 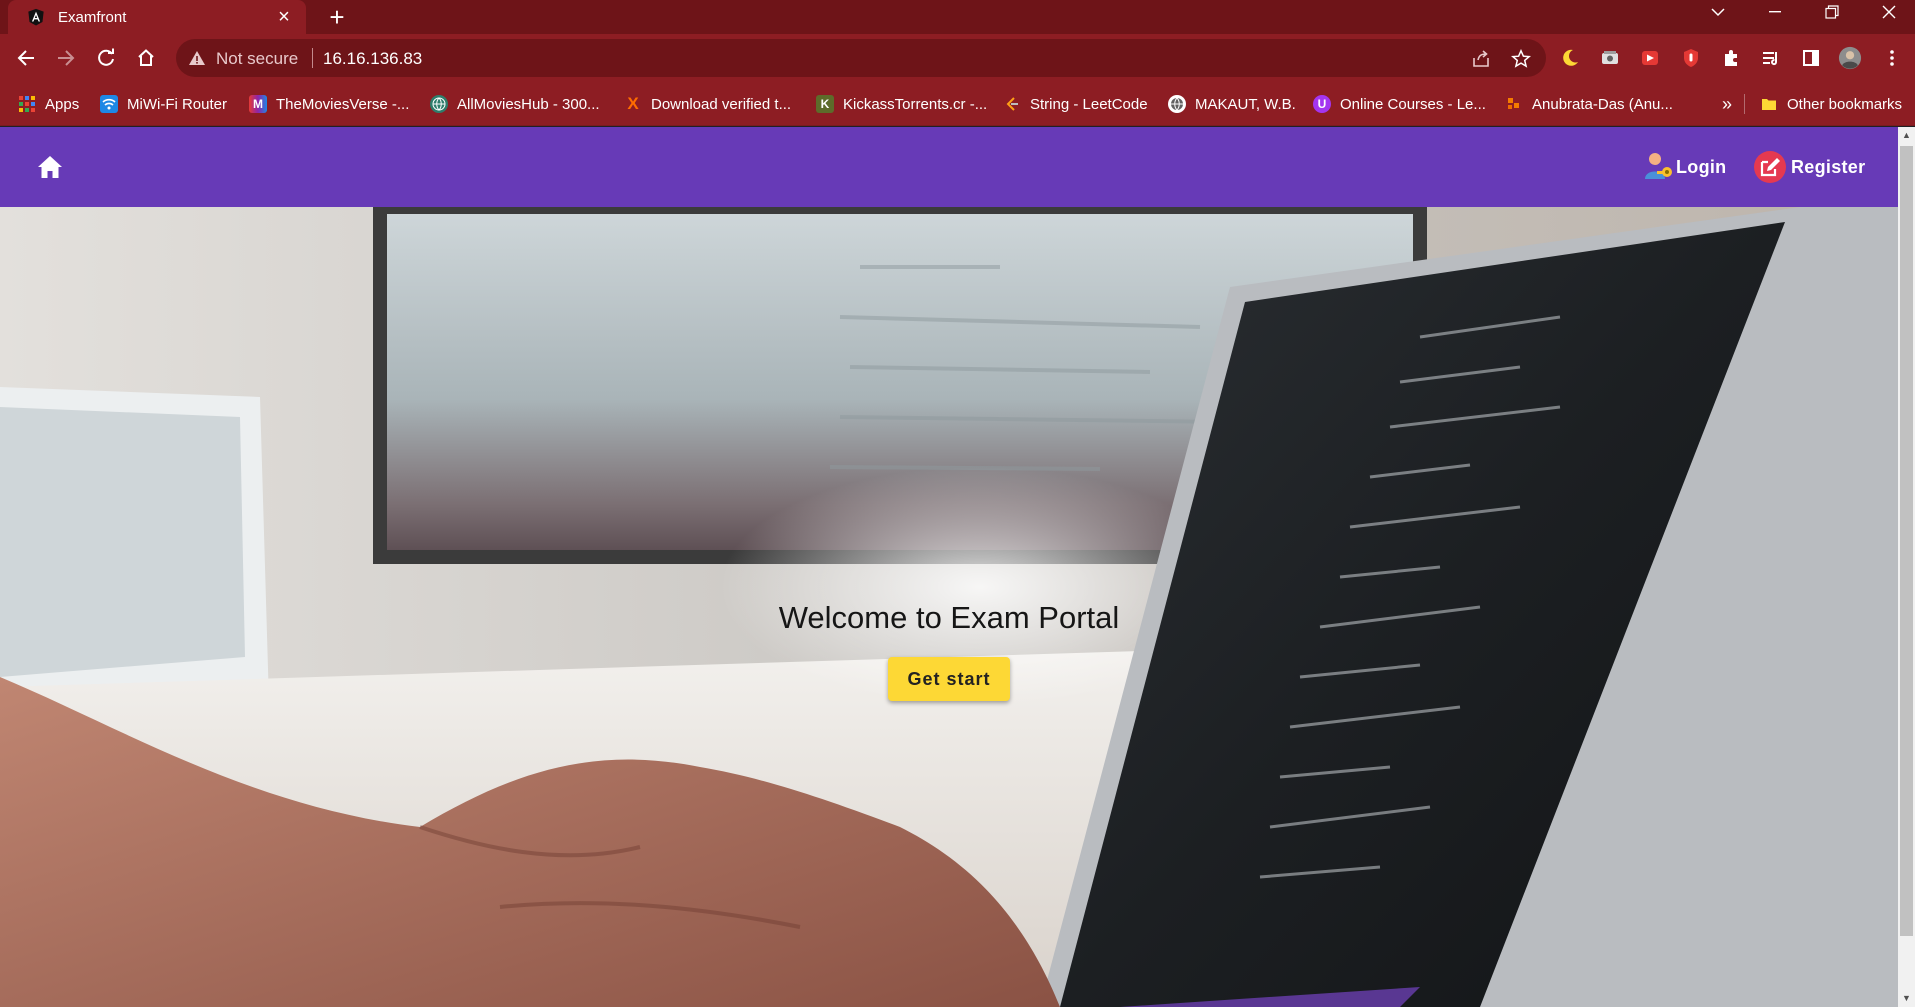 I want to click on back-arrow-icon, so click(x=26, y=58).